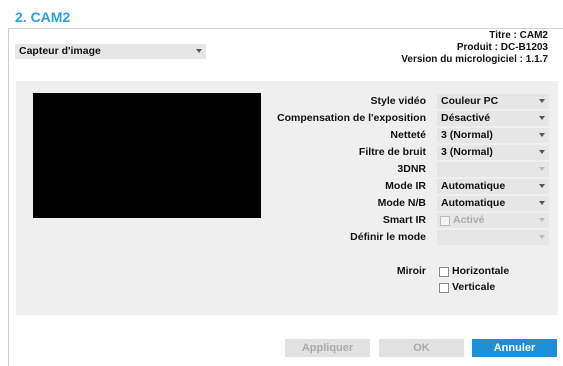 The width and height of the screenshot is (563, 366). Describe the element at coordinates (401, 203) in the screenshot. I see `bw-mode-label: Mode N/B` at that location.